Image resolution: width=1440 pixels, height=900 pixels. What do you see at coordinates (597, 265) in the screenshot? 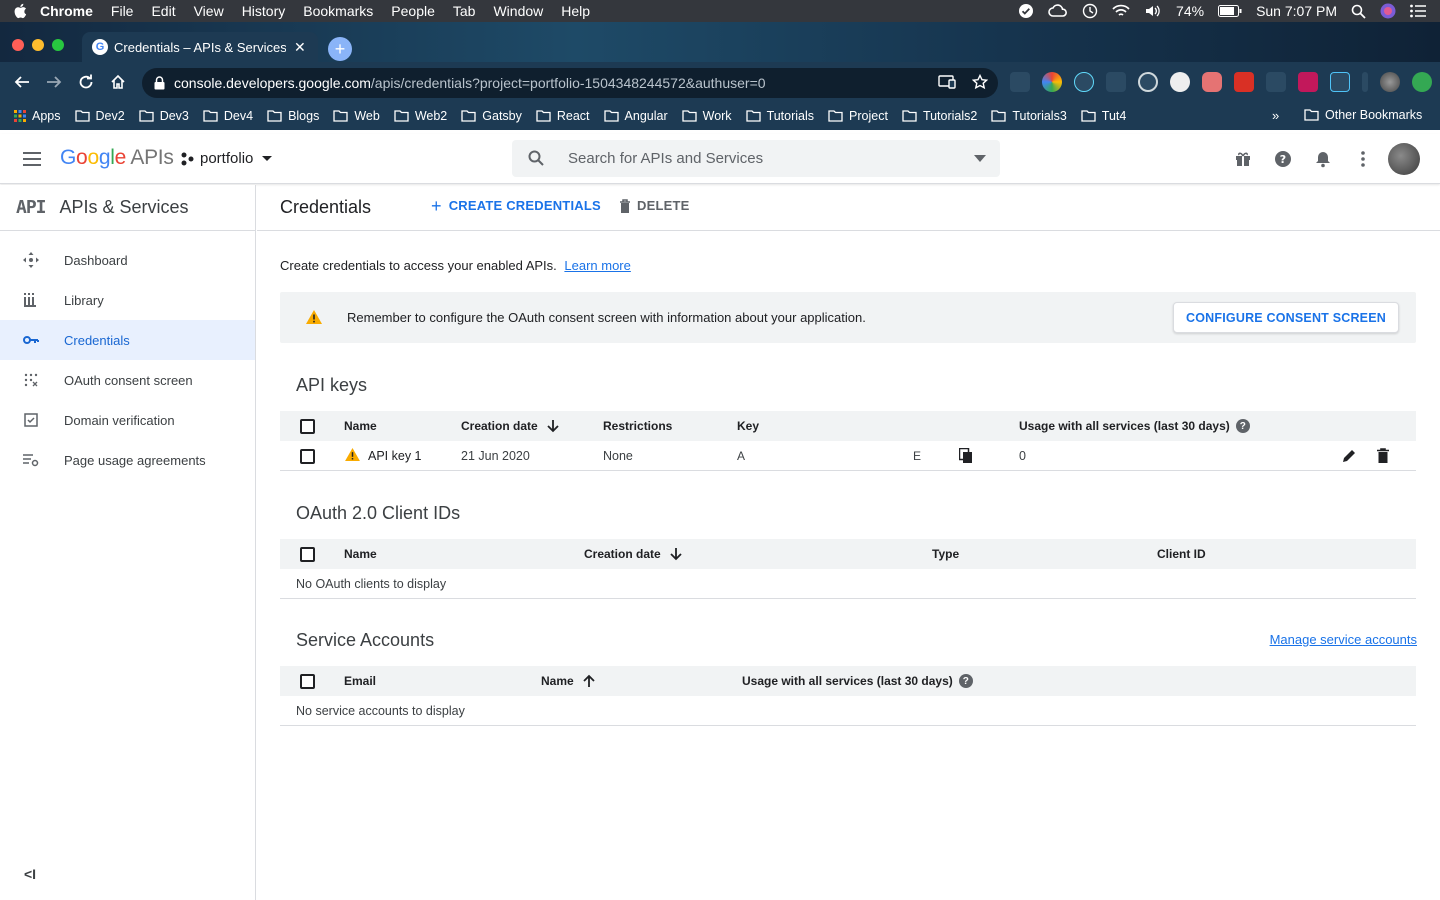
I see `learn-more-link: Learn more` at bounding box center [597, 265].